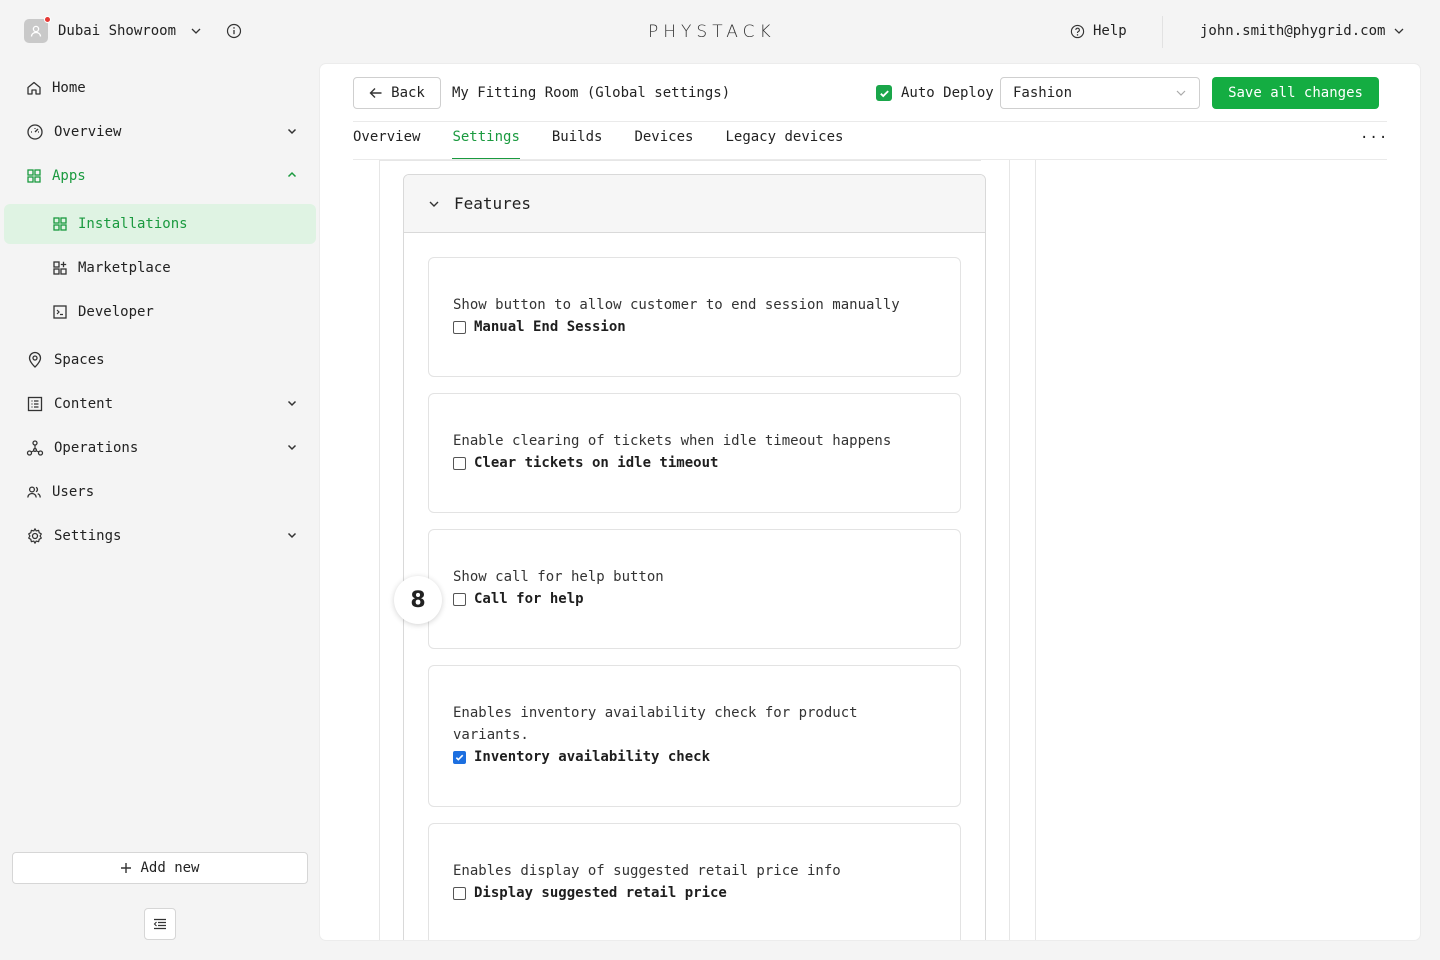  I want to click on feature-option: Manual End Session, so click(694, 327).